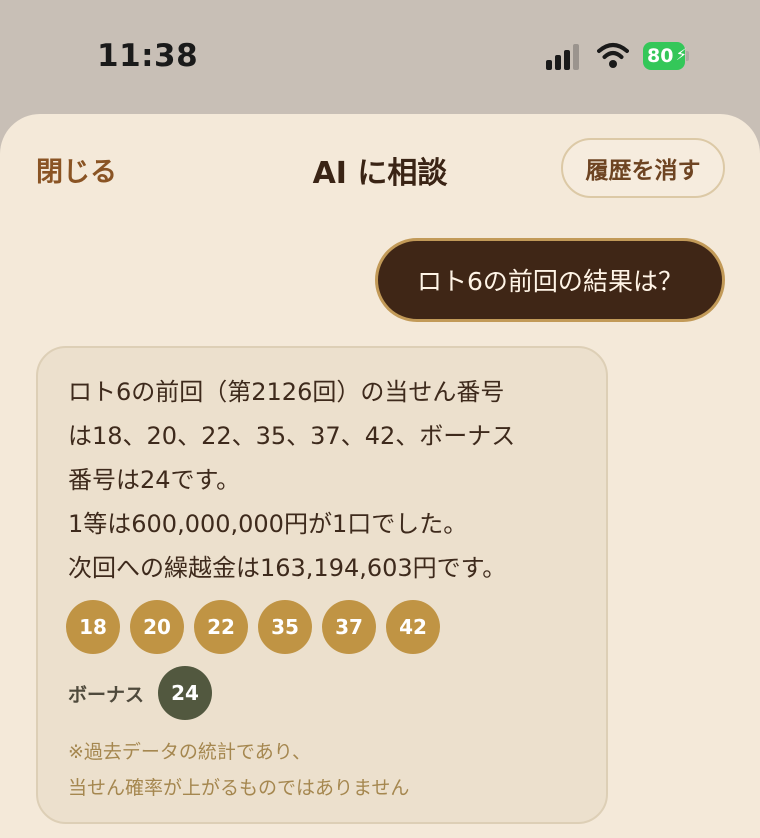  Describe the element at coordinates (287, 568) in the screenshot. I see `ai-message-line: 次回への繰越金は163,194,603円です。` at that location.